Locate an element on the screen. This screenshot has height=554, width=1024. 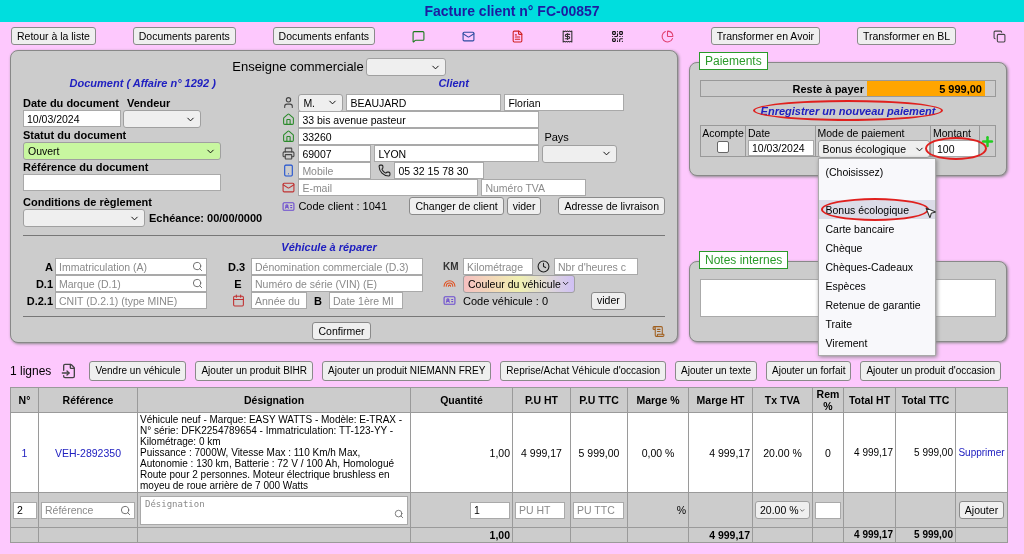
panel-legend: Notes internes is located at coordinates (744, 260).